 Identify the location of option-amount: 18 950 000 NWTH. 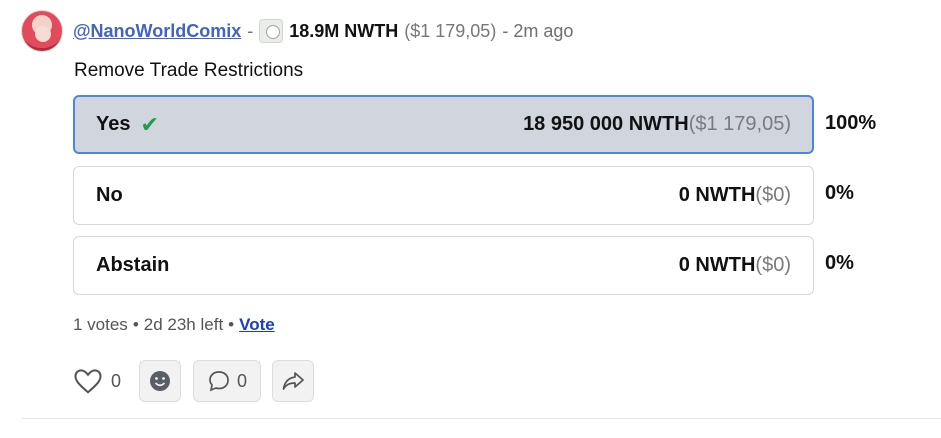
(606, 124).